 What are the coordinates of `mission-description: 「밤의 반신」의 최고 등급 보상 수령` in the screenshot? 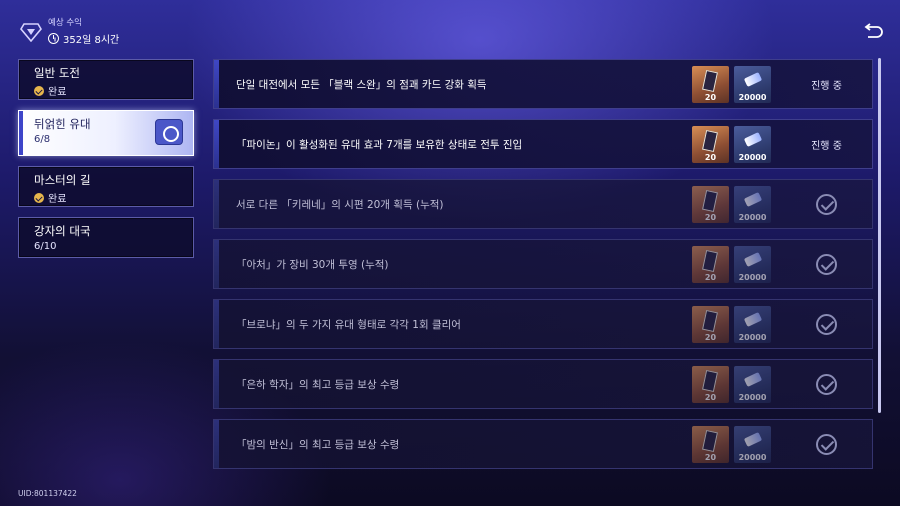 It's located at (318, 444).